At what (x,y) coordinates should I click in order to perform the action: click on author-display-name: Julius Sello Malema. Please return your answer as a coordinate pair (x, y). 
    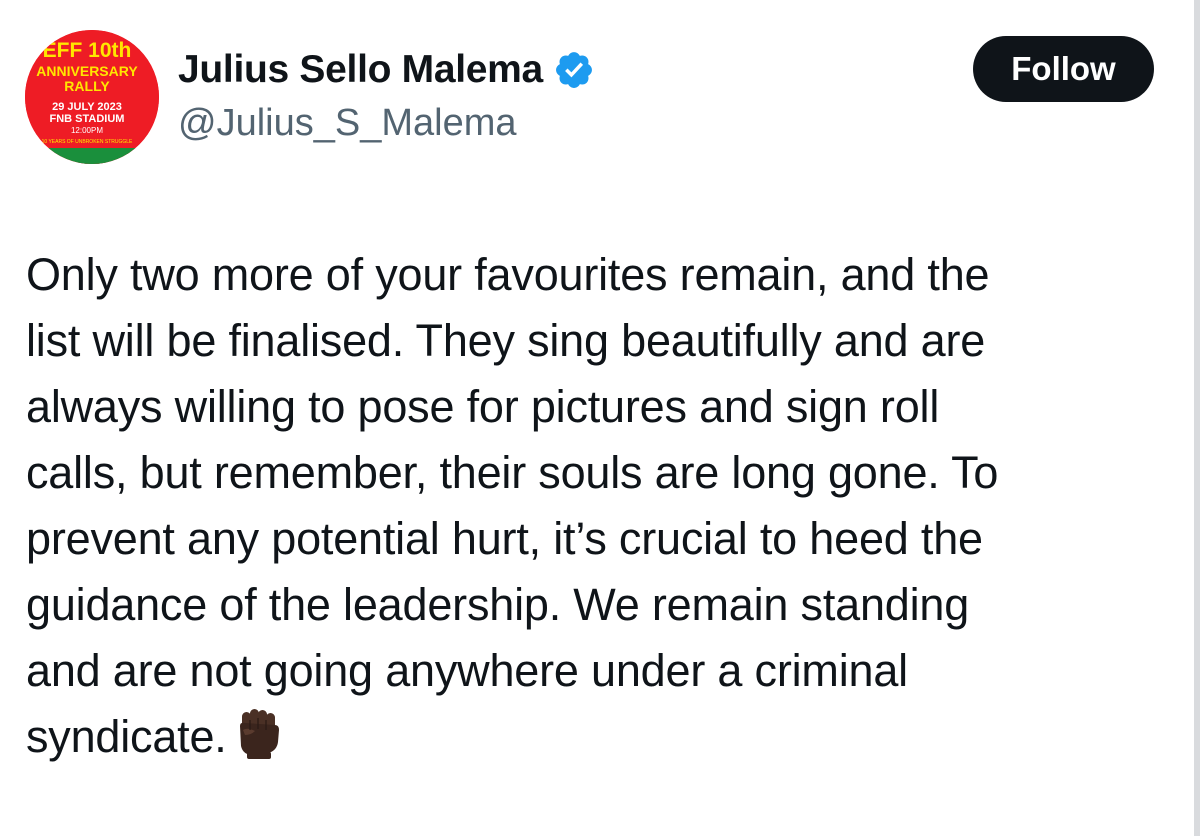
    Looking at the image, I should click on (360, 70).